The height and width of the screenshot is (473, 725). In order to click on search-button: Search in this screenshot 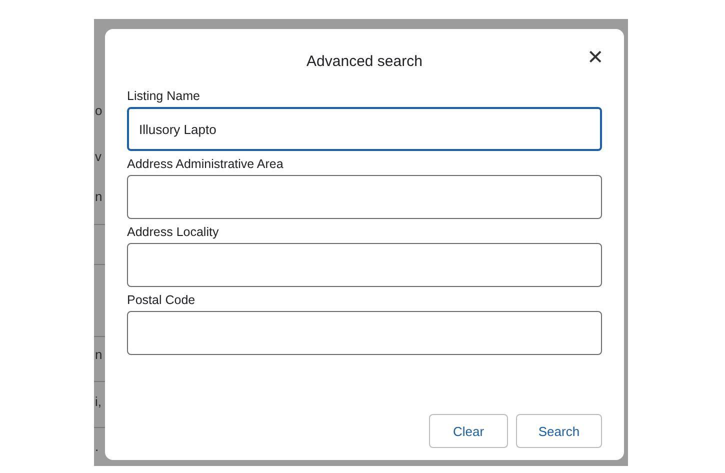, I will do `click(559, 431)`.